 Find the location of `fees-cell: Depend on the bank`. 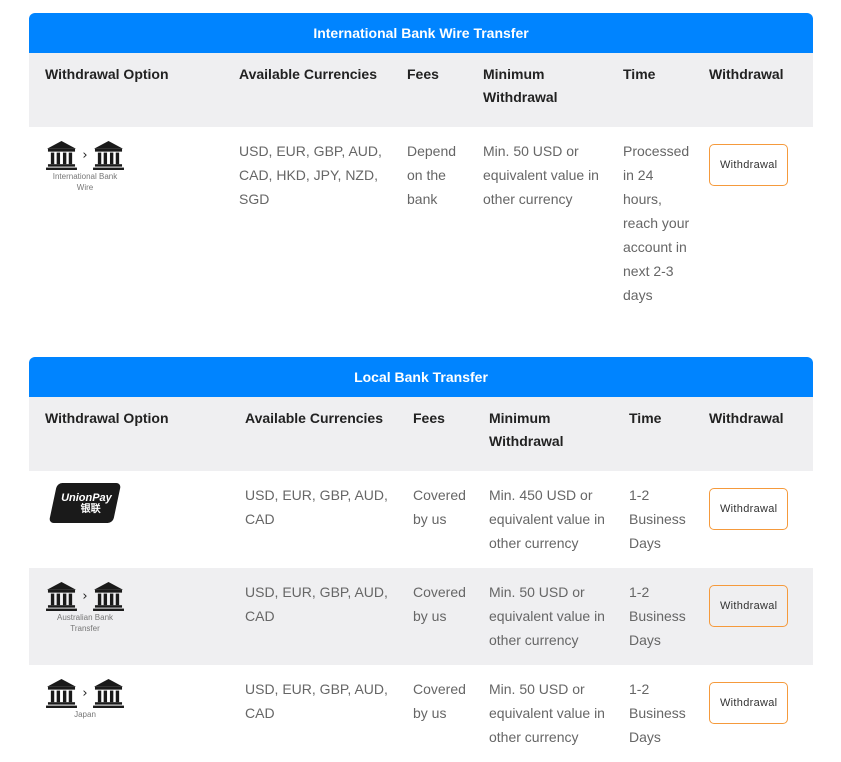

fees-cell: Depend on the bank is located at coordinates (432, 175).